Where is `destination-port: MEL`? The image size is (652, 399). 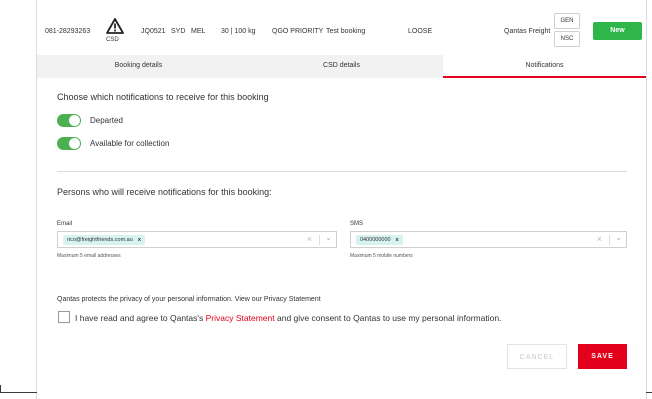 destination-port: MEL is located at coordinates (198, 31).